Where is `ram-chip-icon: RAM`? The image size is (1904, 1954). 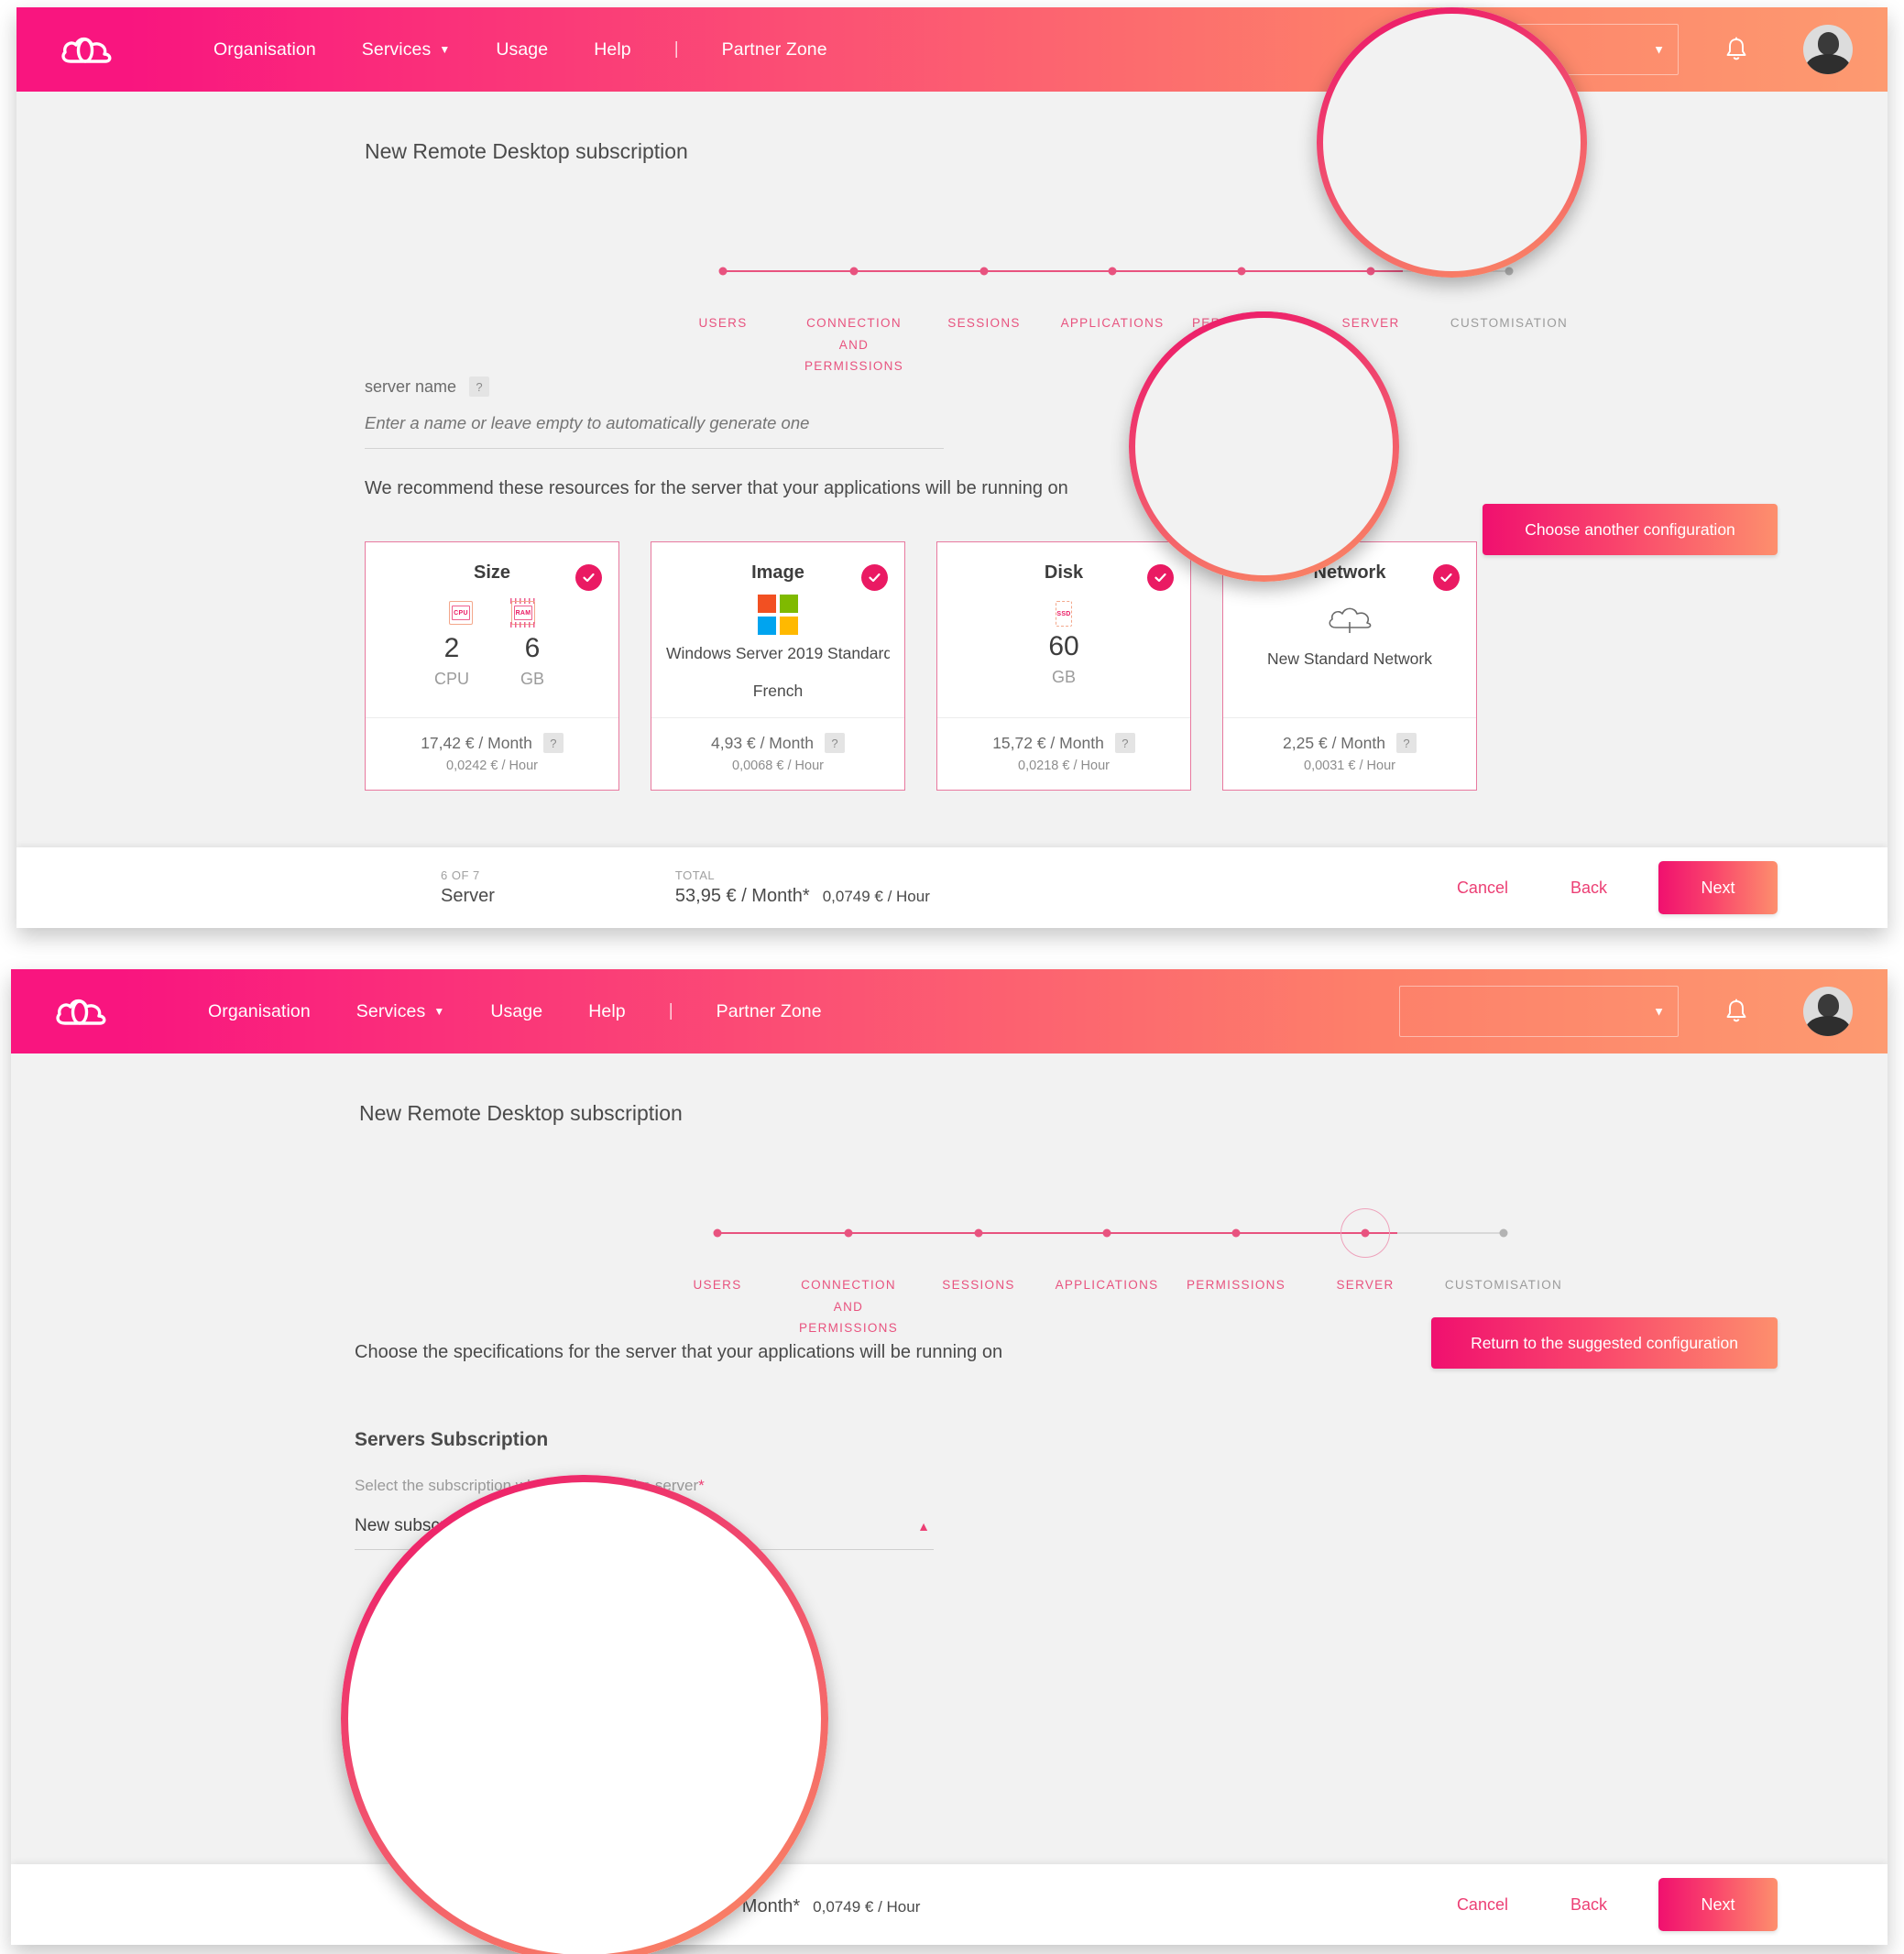
ram-chip-icon: RAM is located at coordinates (523, 613).